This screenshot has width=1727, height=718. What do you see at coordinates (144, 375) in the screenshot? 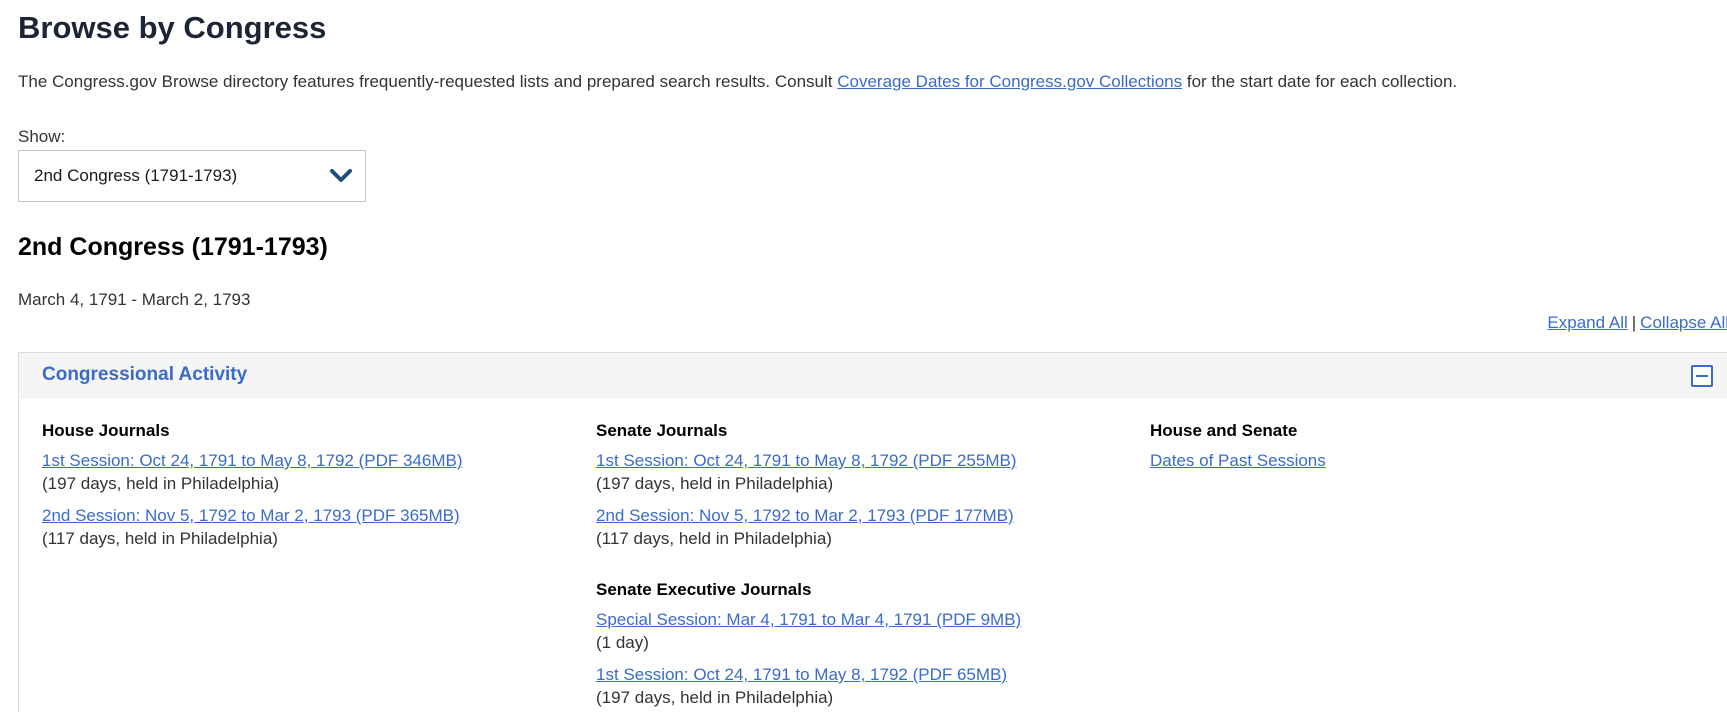
I see `panel-title: Congressional Activity` at bounding box center [144, 375].